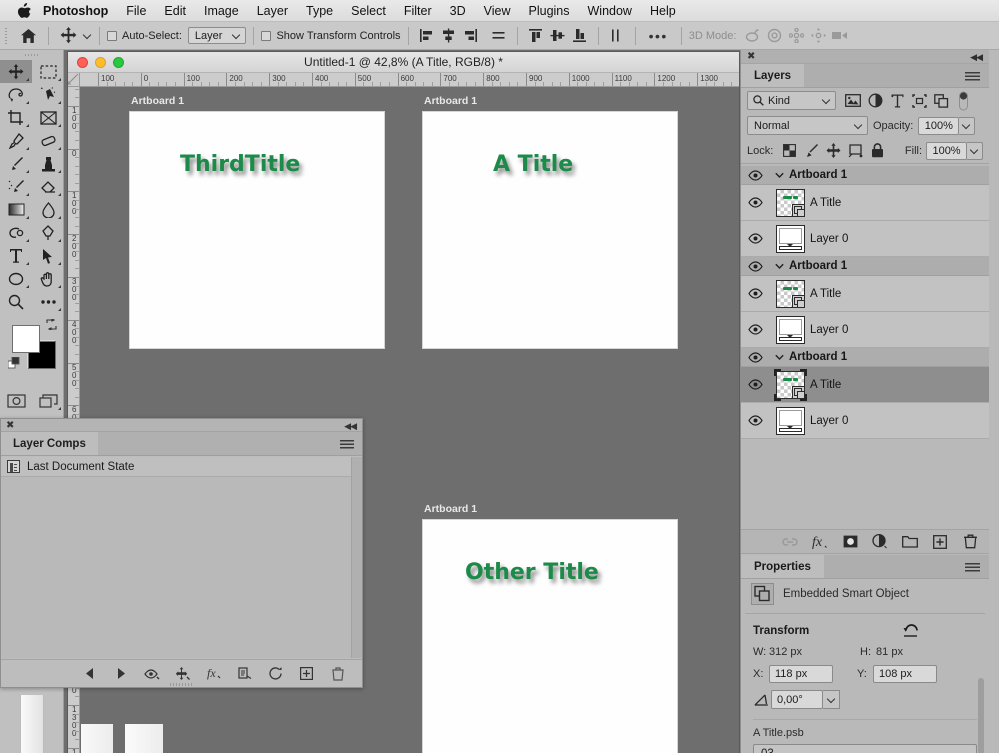 The height and width of the screenshot is (753, 999). Describe the element at coordinates (550, 636) in the screenshot. I see `artboard: Other Title` at that location.